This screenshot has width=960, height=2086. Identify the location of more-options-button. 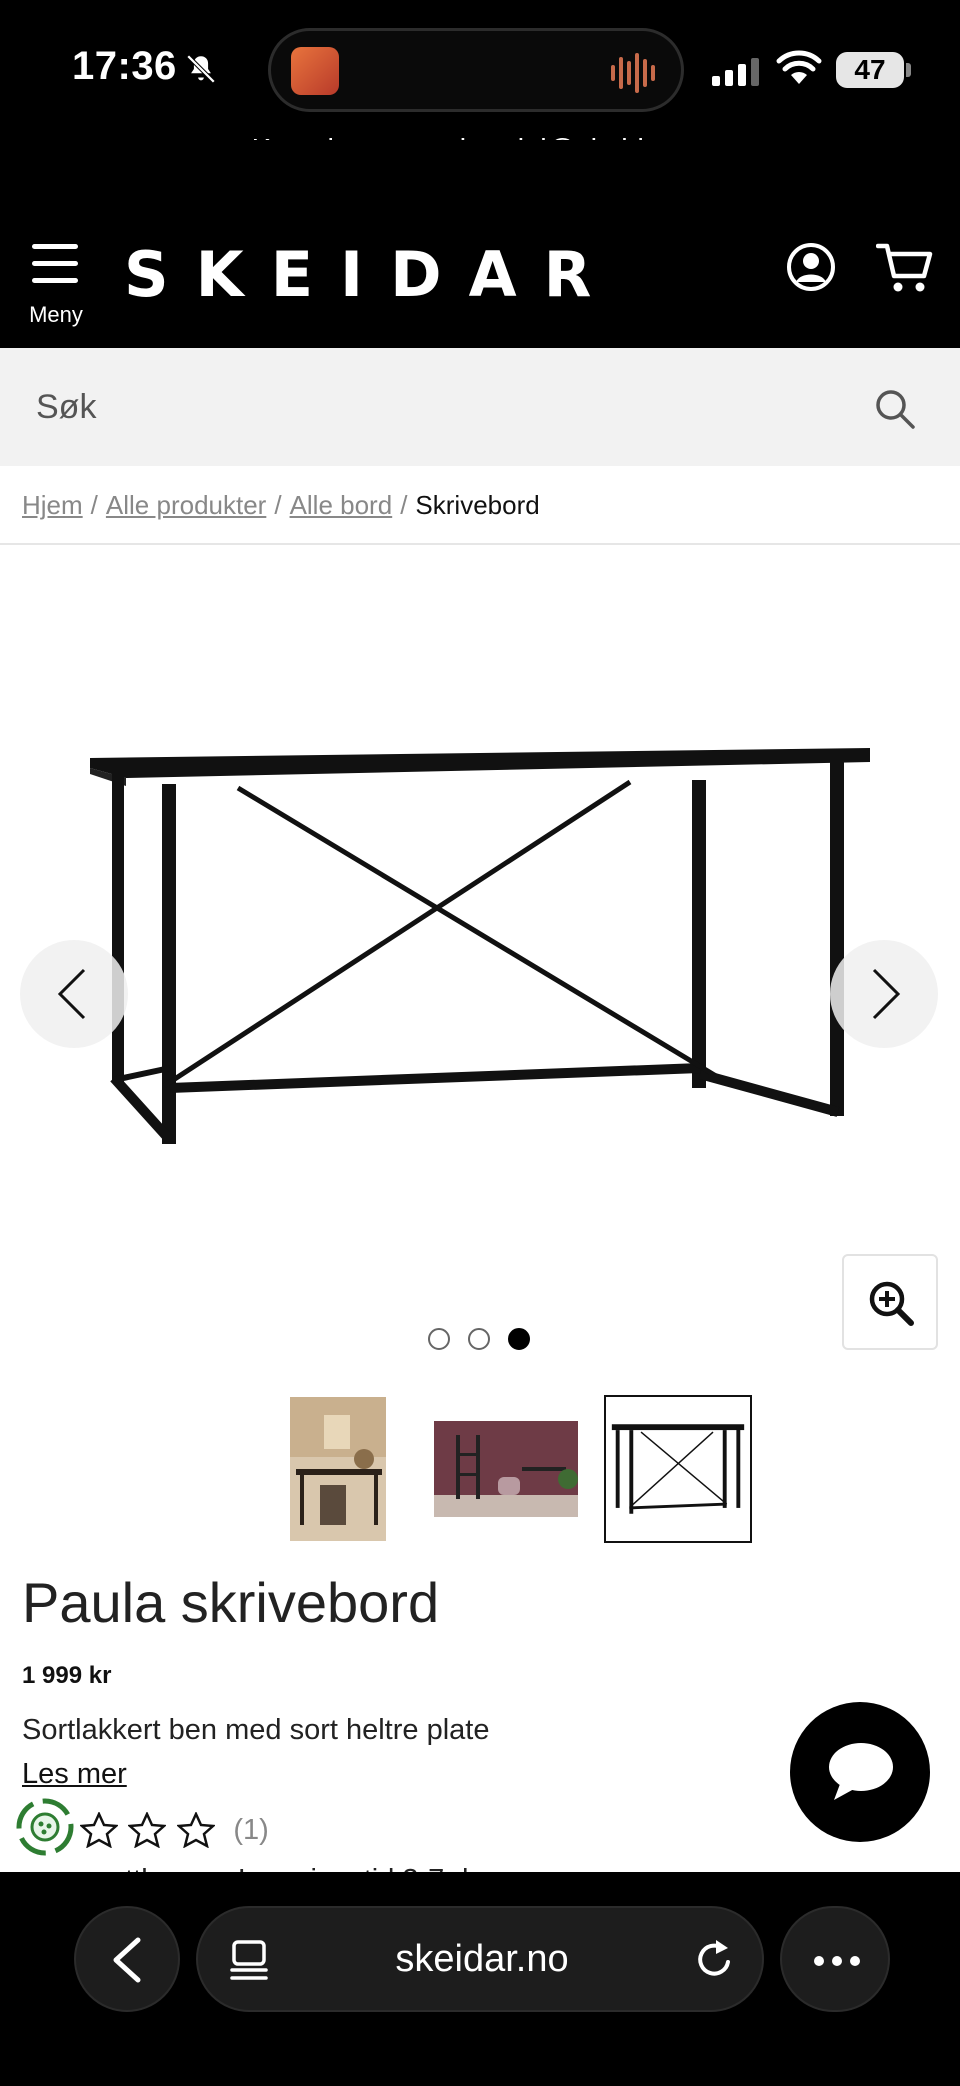
(835, 1959).